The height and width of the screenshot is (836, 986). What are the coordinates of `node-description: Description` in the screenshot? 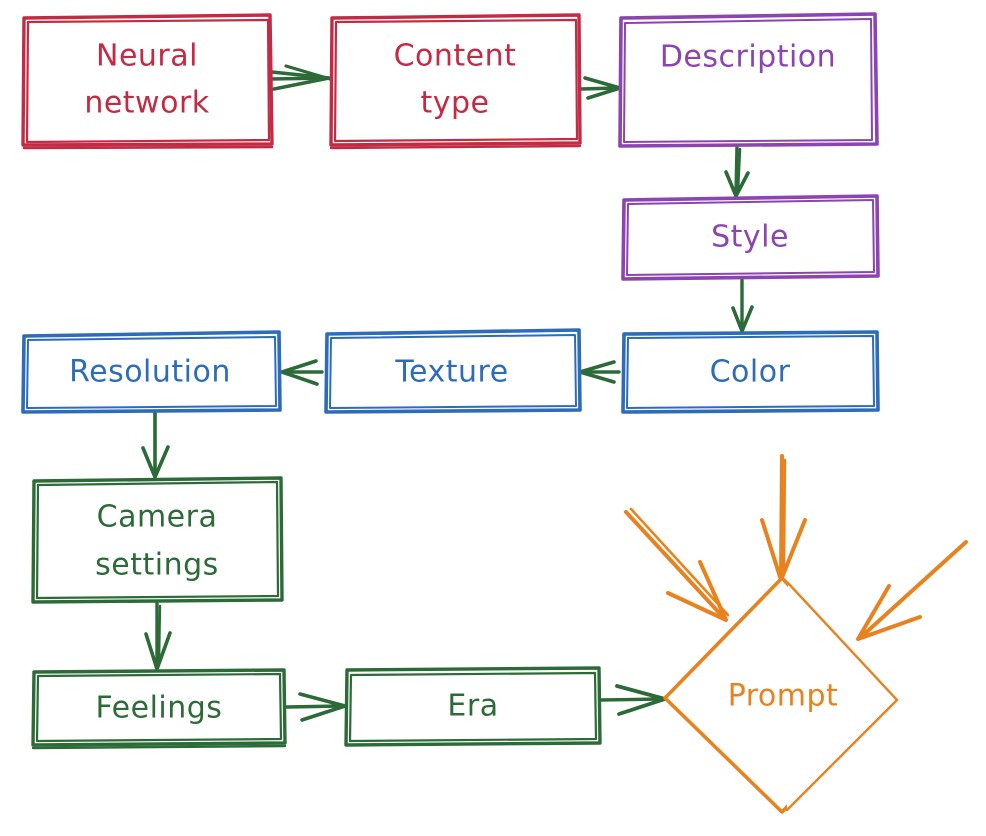 It's located at (748, 80).